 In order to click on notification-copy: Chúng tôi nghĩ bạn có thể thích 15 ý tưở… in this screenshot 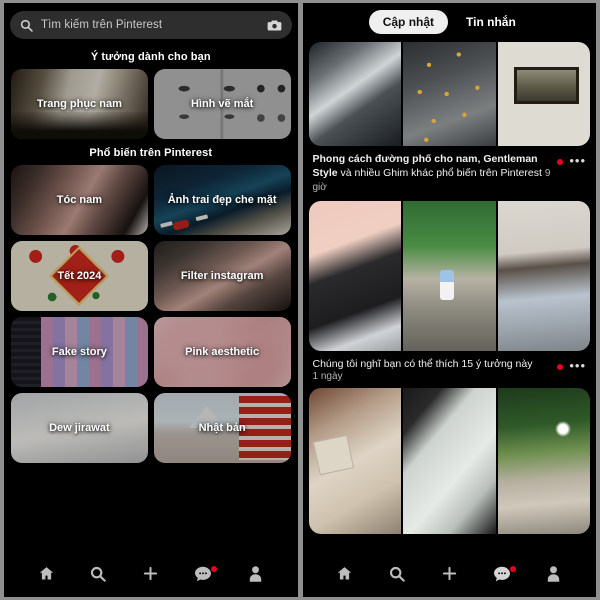, I will do `click(432, 370)`.